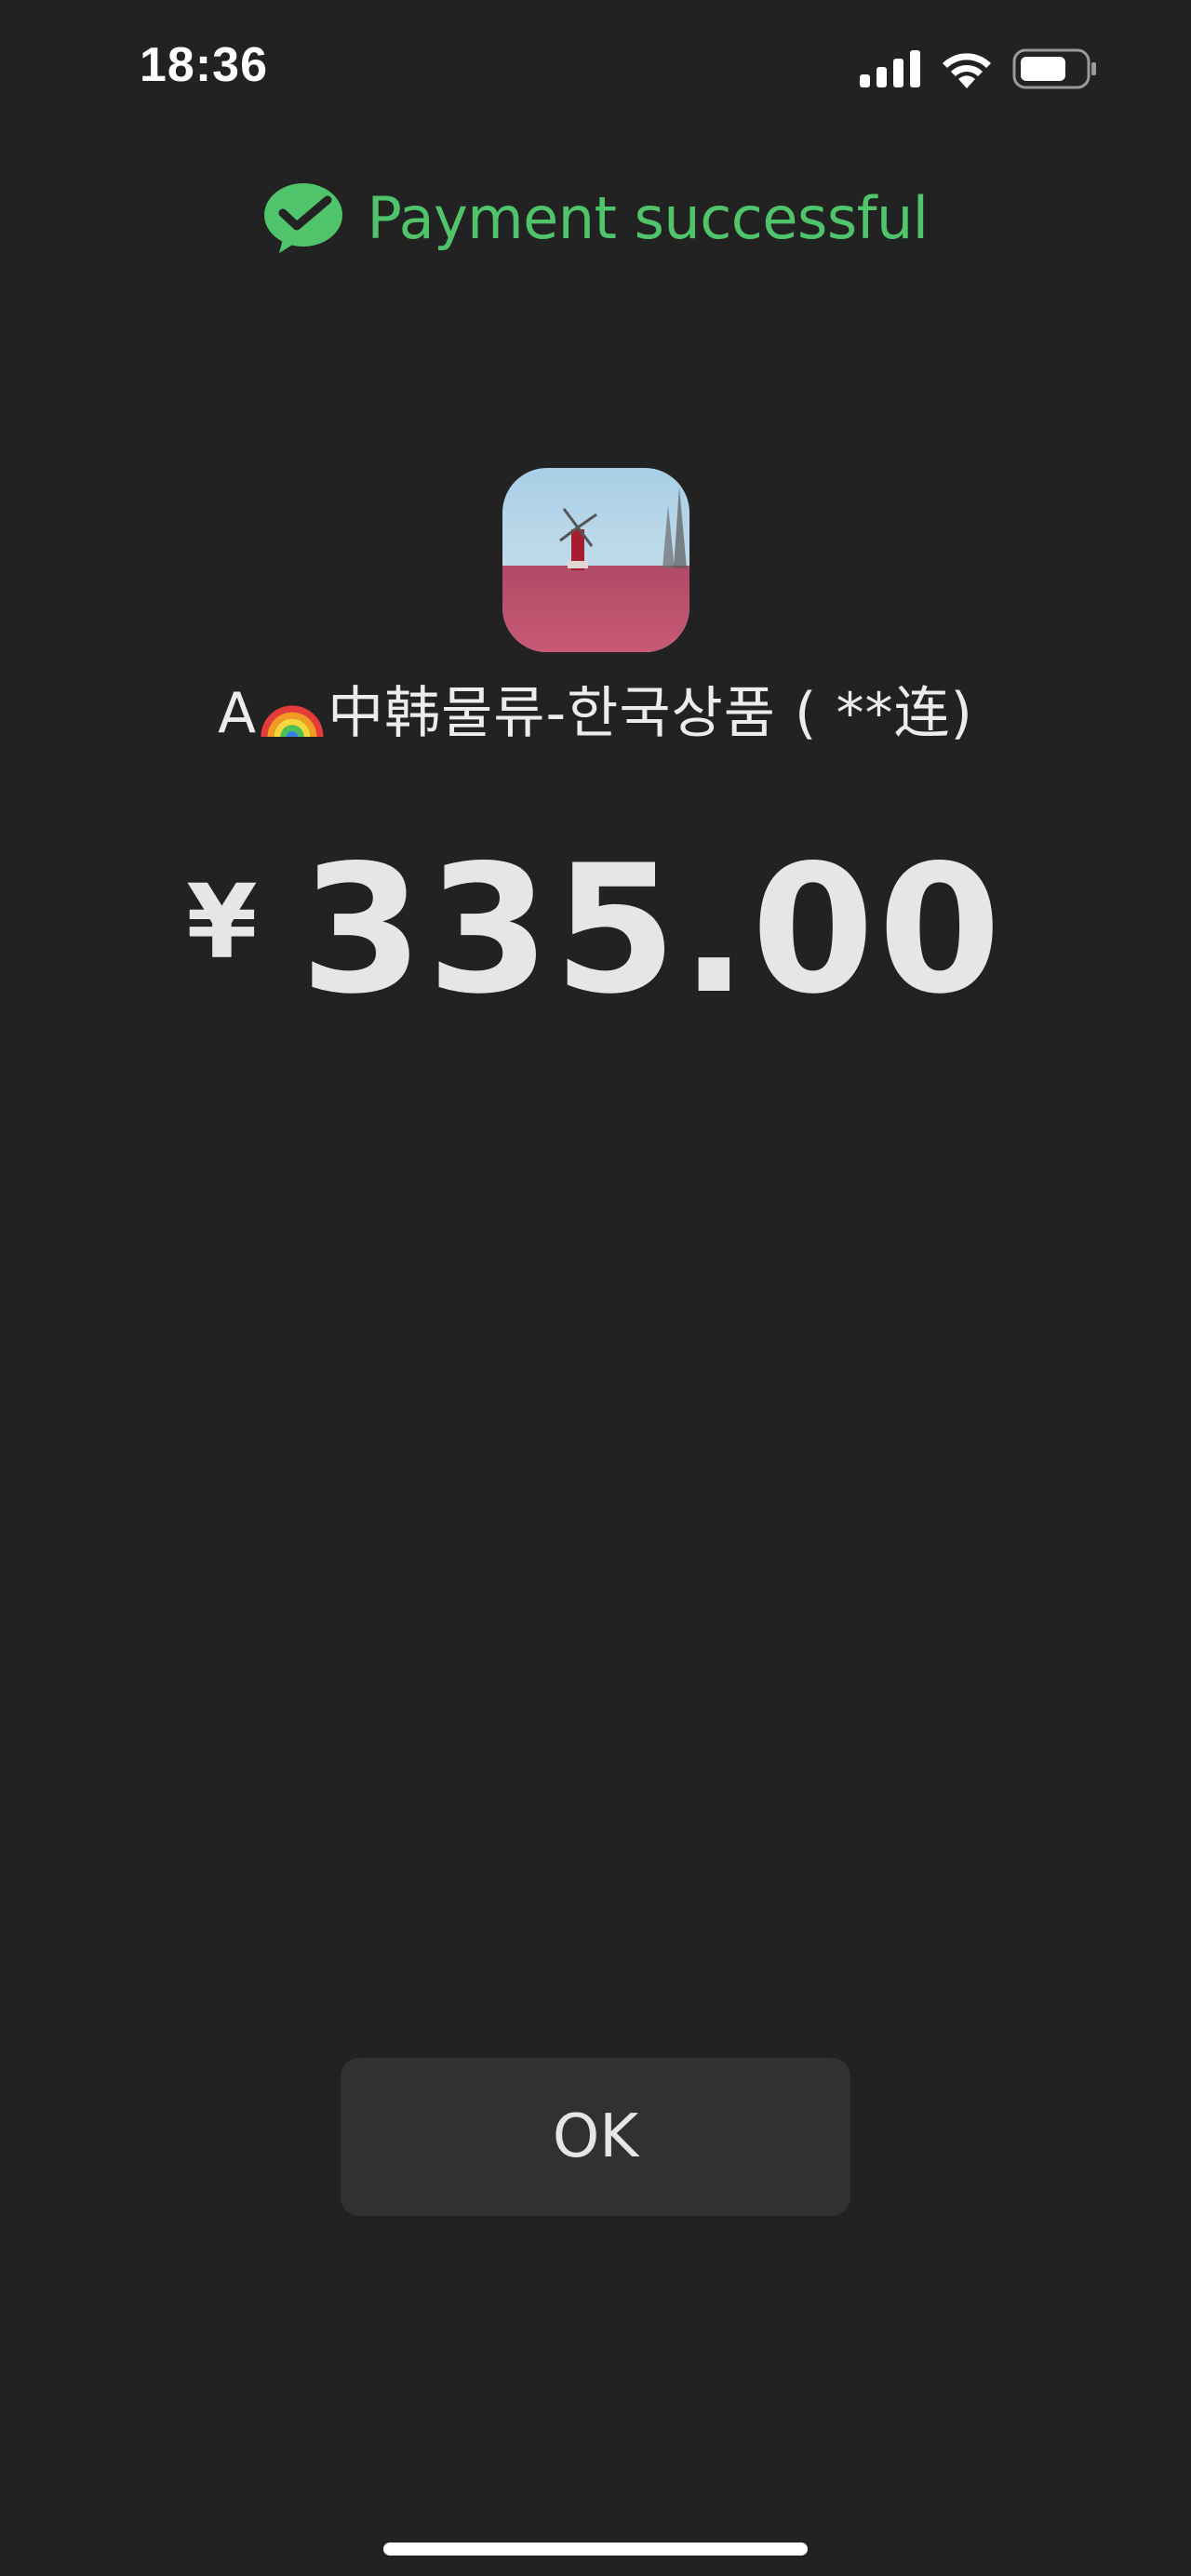 The height and width of the screenshot is (2576, 1191). I want to click on payment-amount: ¥ 335.00, so click(595, 930).